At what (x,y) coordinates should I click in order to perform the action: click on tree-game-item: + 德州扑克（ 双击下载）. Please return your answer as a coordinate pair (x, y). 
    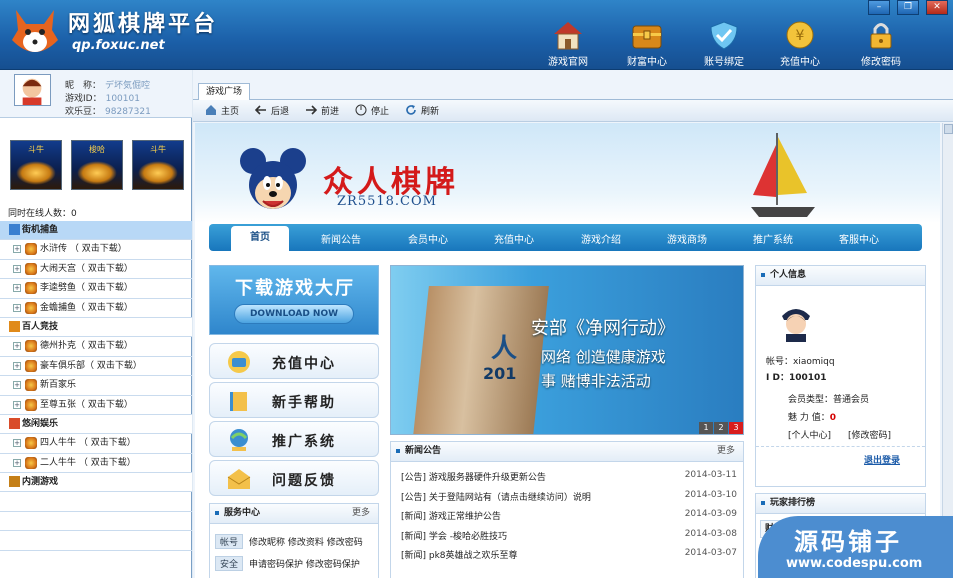
    Looking at the image, I should click on (96, 347).